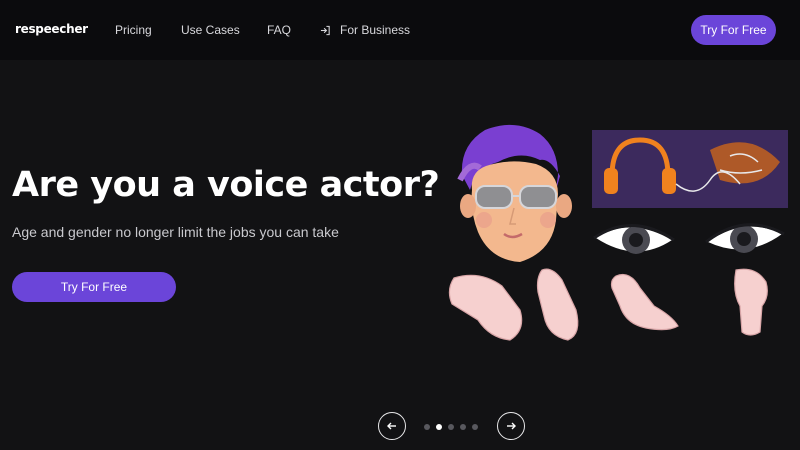  Describe the element at coordinates (375, 30) in the screenshot. I see `for-business-label: For Business` at that location.